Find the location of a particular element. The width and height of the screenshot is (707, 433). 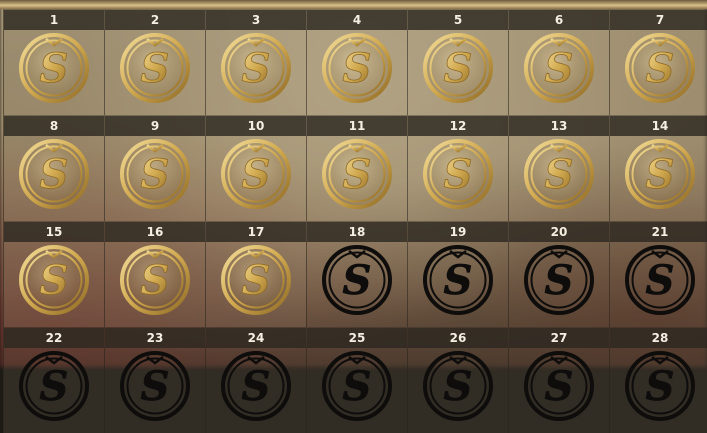

reward-tile: 24 S is located at coordinates (255, 380).